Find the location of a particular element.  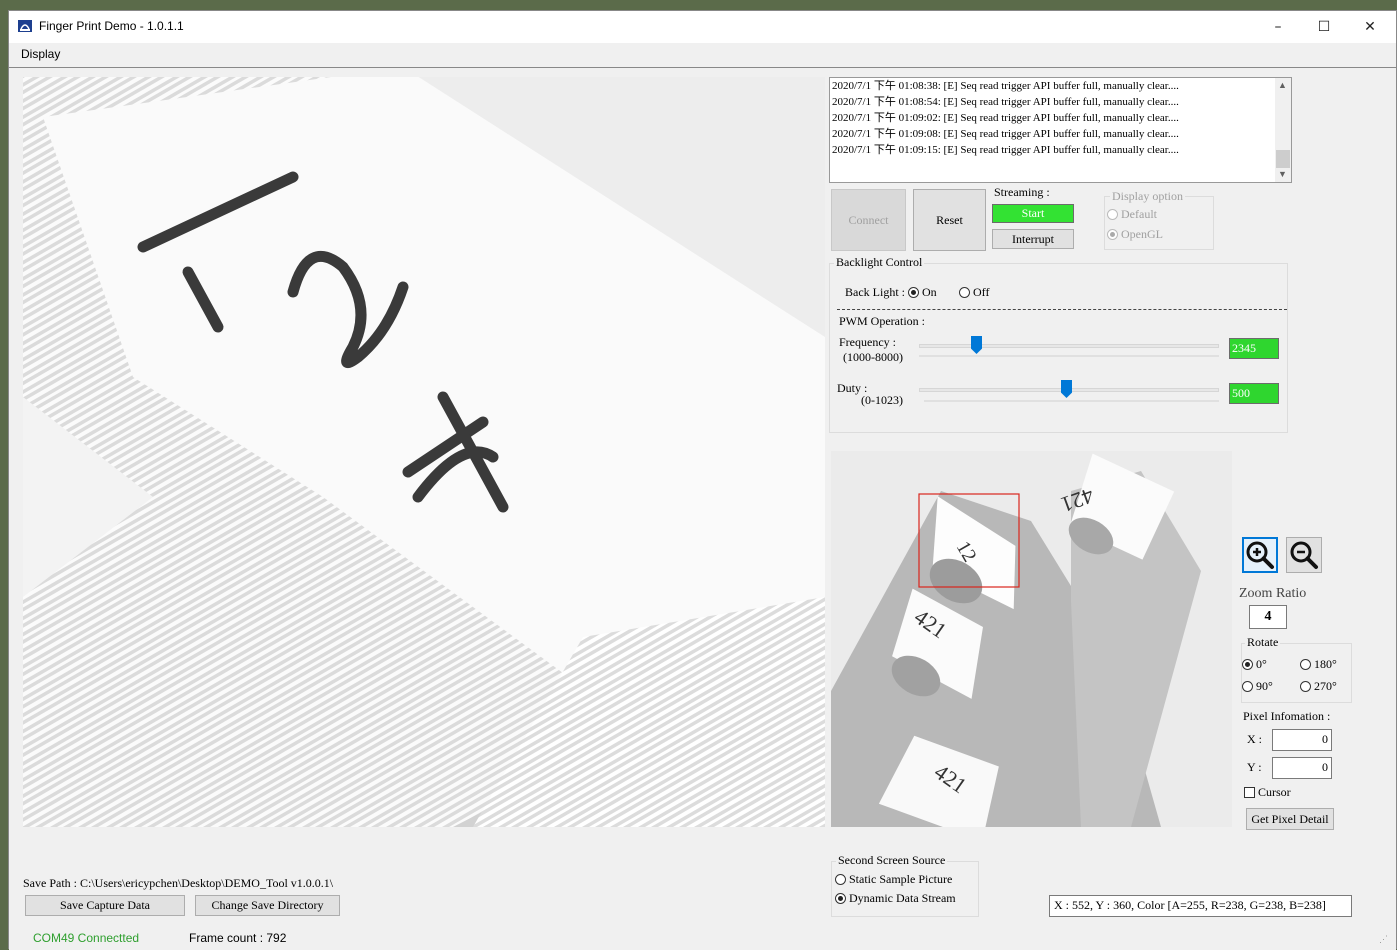

pwm-label: PWM Operation : is located at coordinates (882, 321).